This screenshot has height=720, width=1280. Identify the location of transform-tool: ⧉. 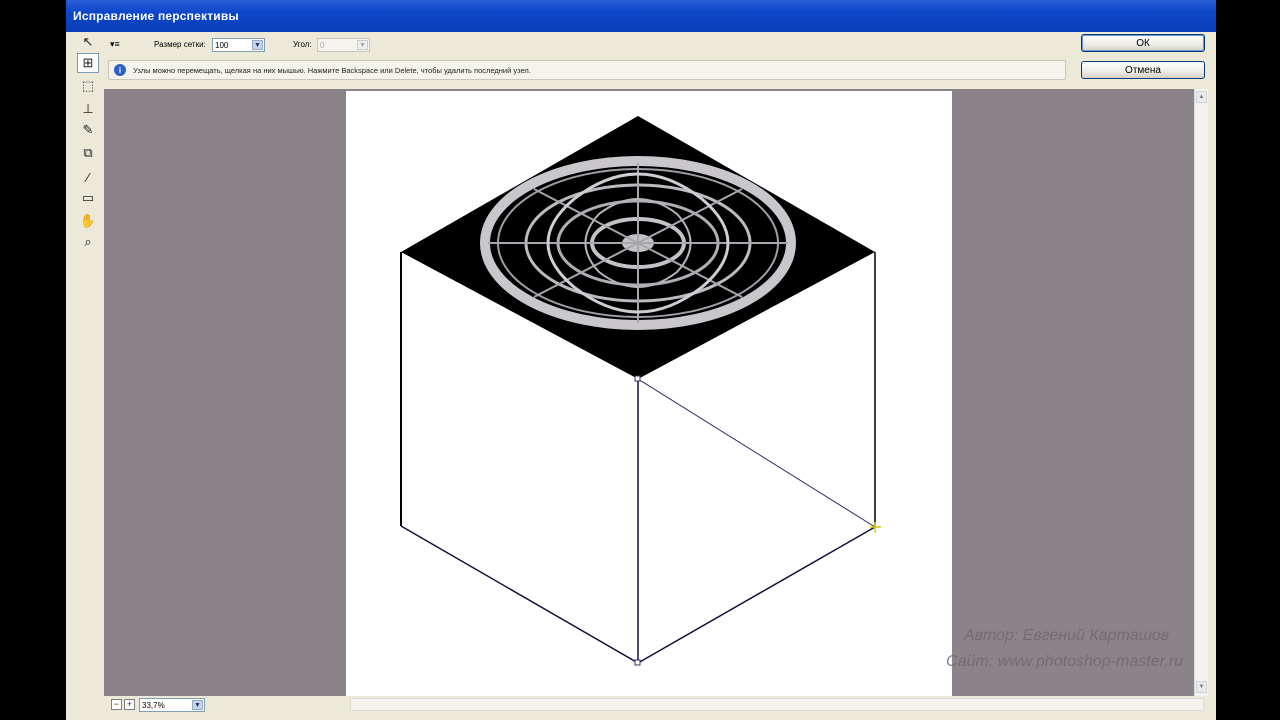
(88, 153).